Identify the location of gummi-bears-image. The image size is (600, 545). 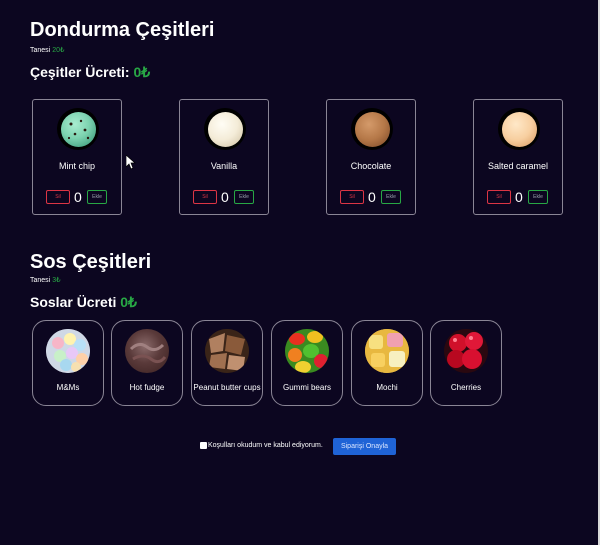
(307, 351).